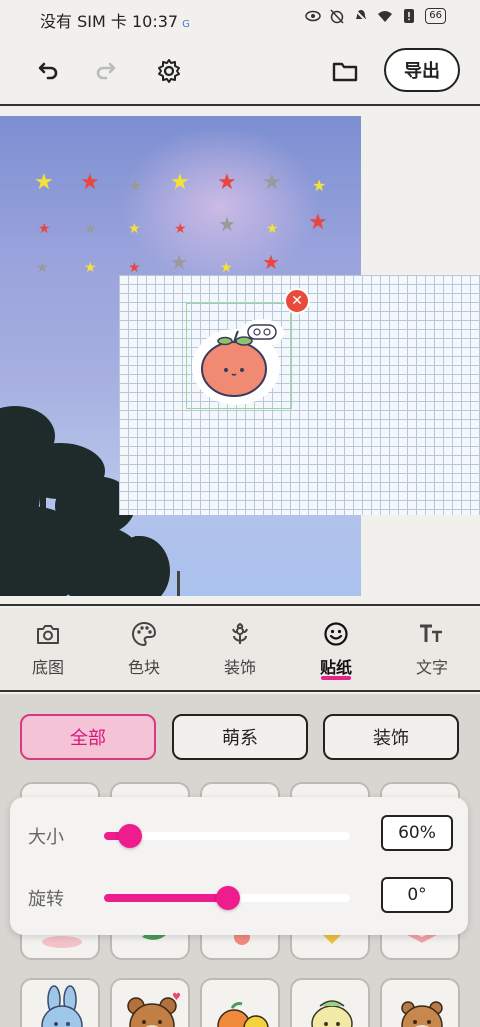  I want to click on apple-sticker, so click(238, 359).